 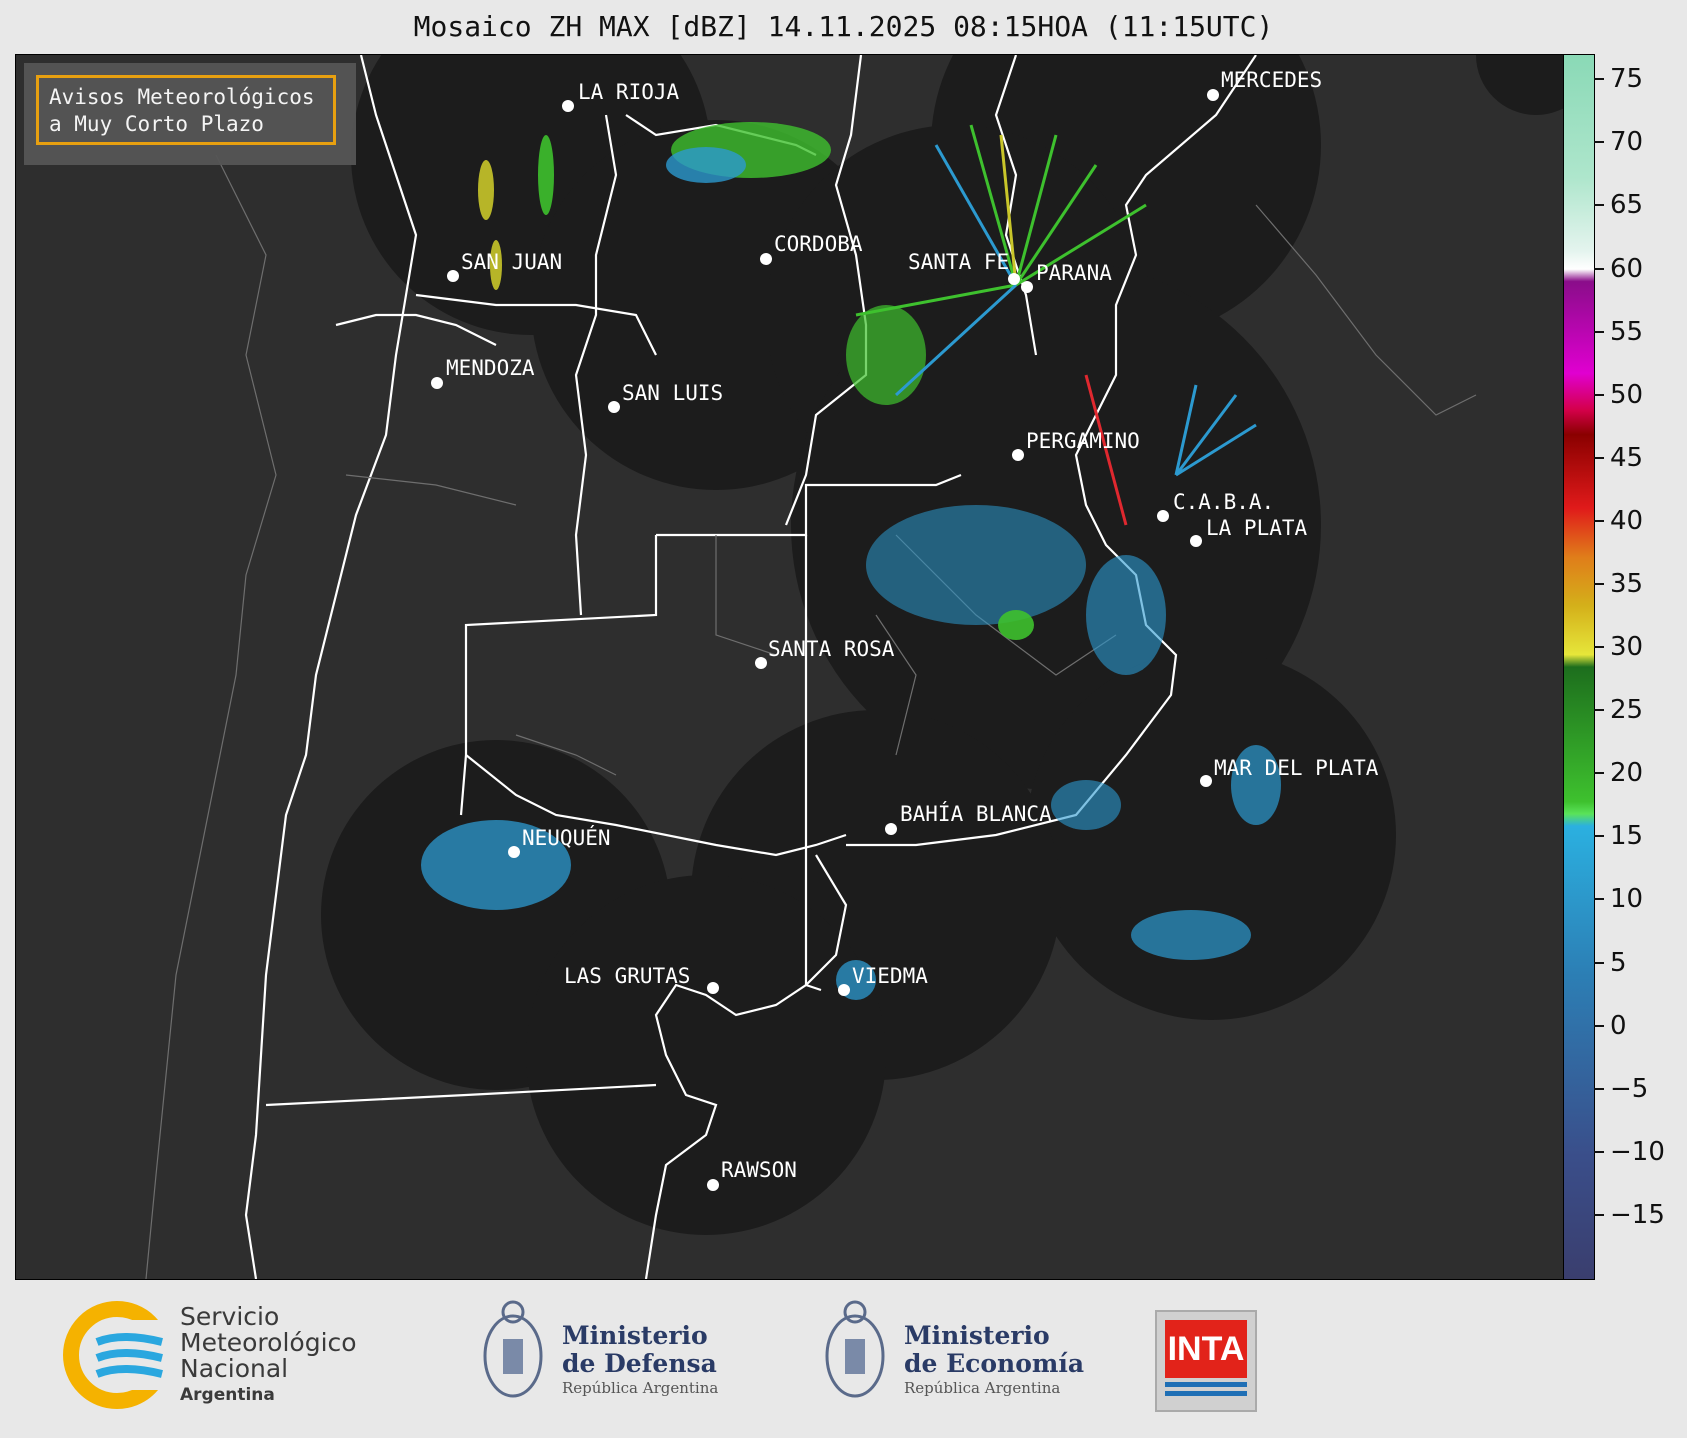 What do you see at coordinates (627, 976) in the screenshot?
I see `city-label-las-grutas: LAS GRUTAS` at bounding box center [627, 976].